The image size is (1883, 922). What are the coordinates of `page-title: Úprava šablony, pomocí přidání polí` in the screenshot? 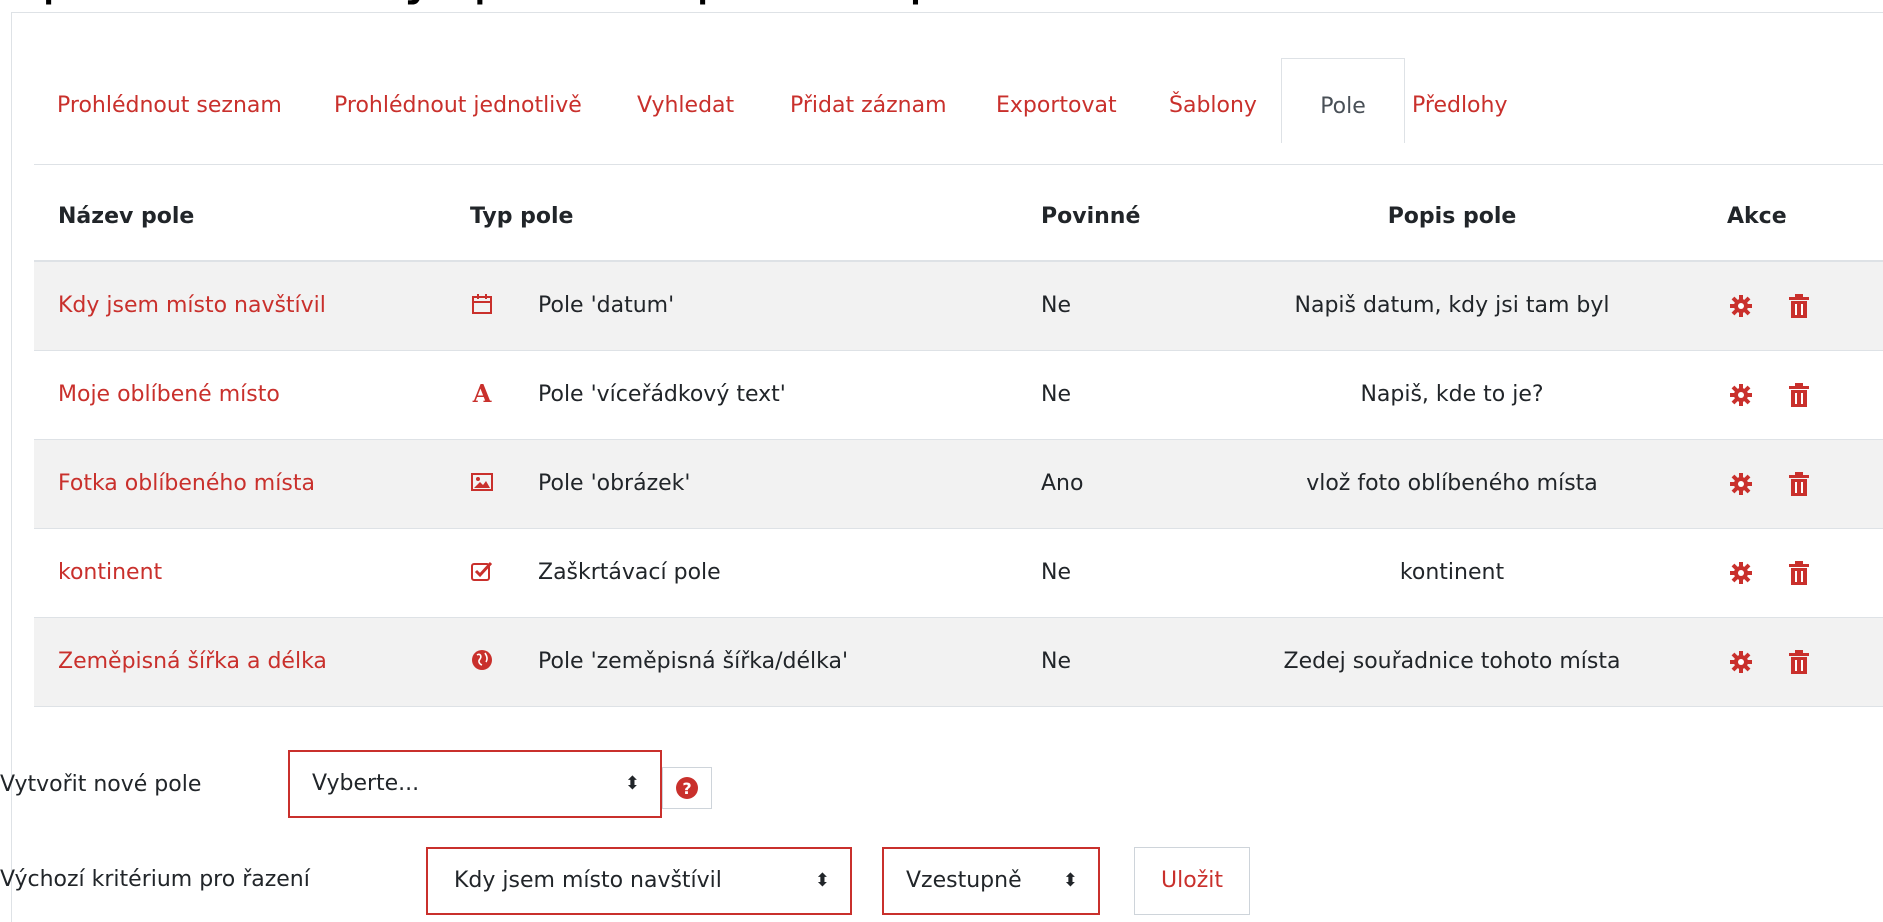 It's located at (941, 6).